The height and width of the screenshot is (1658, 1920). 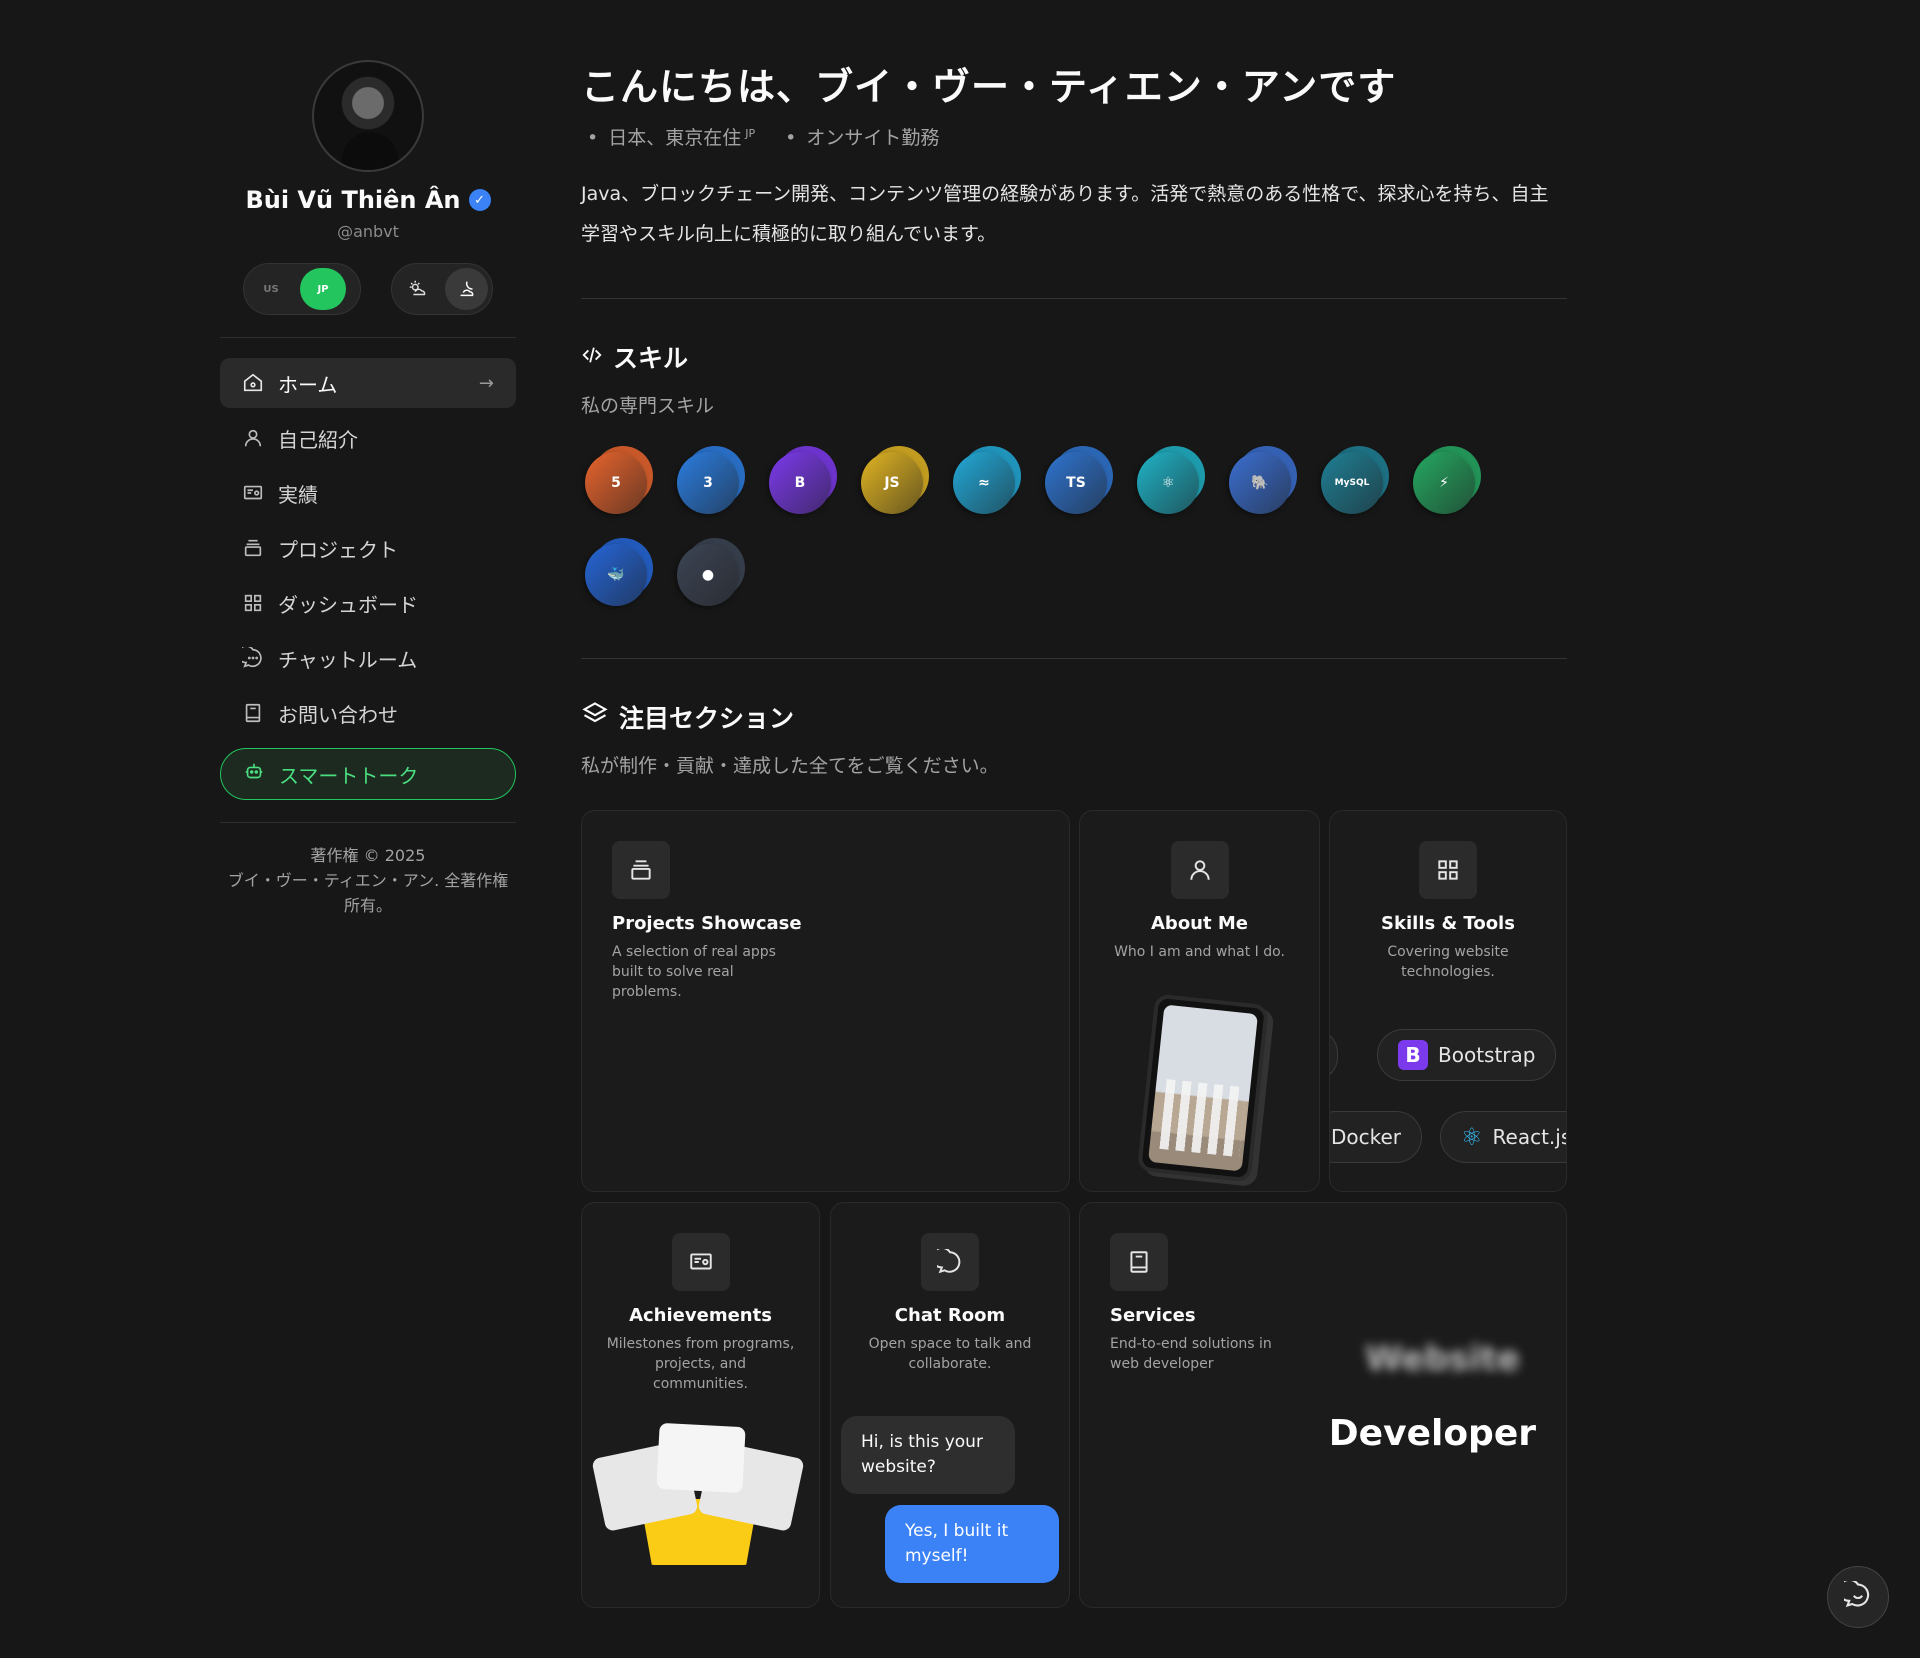 I want to click on skill-glyph: TS, so click(x=1076, y=483).